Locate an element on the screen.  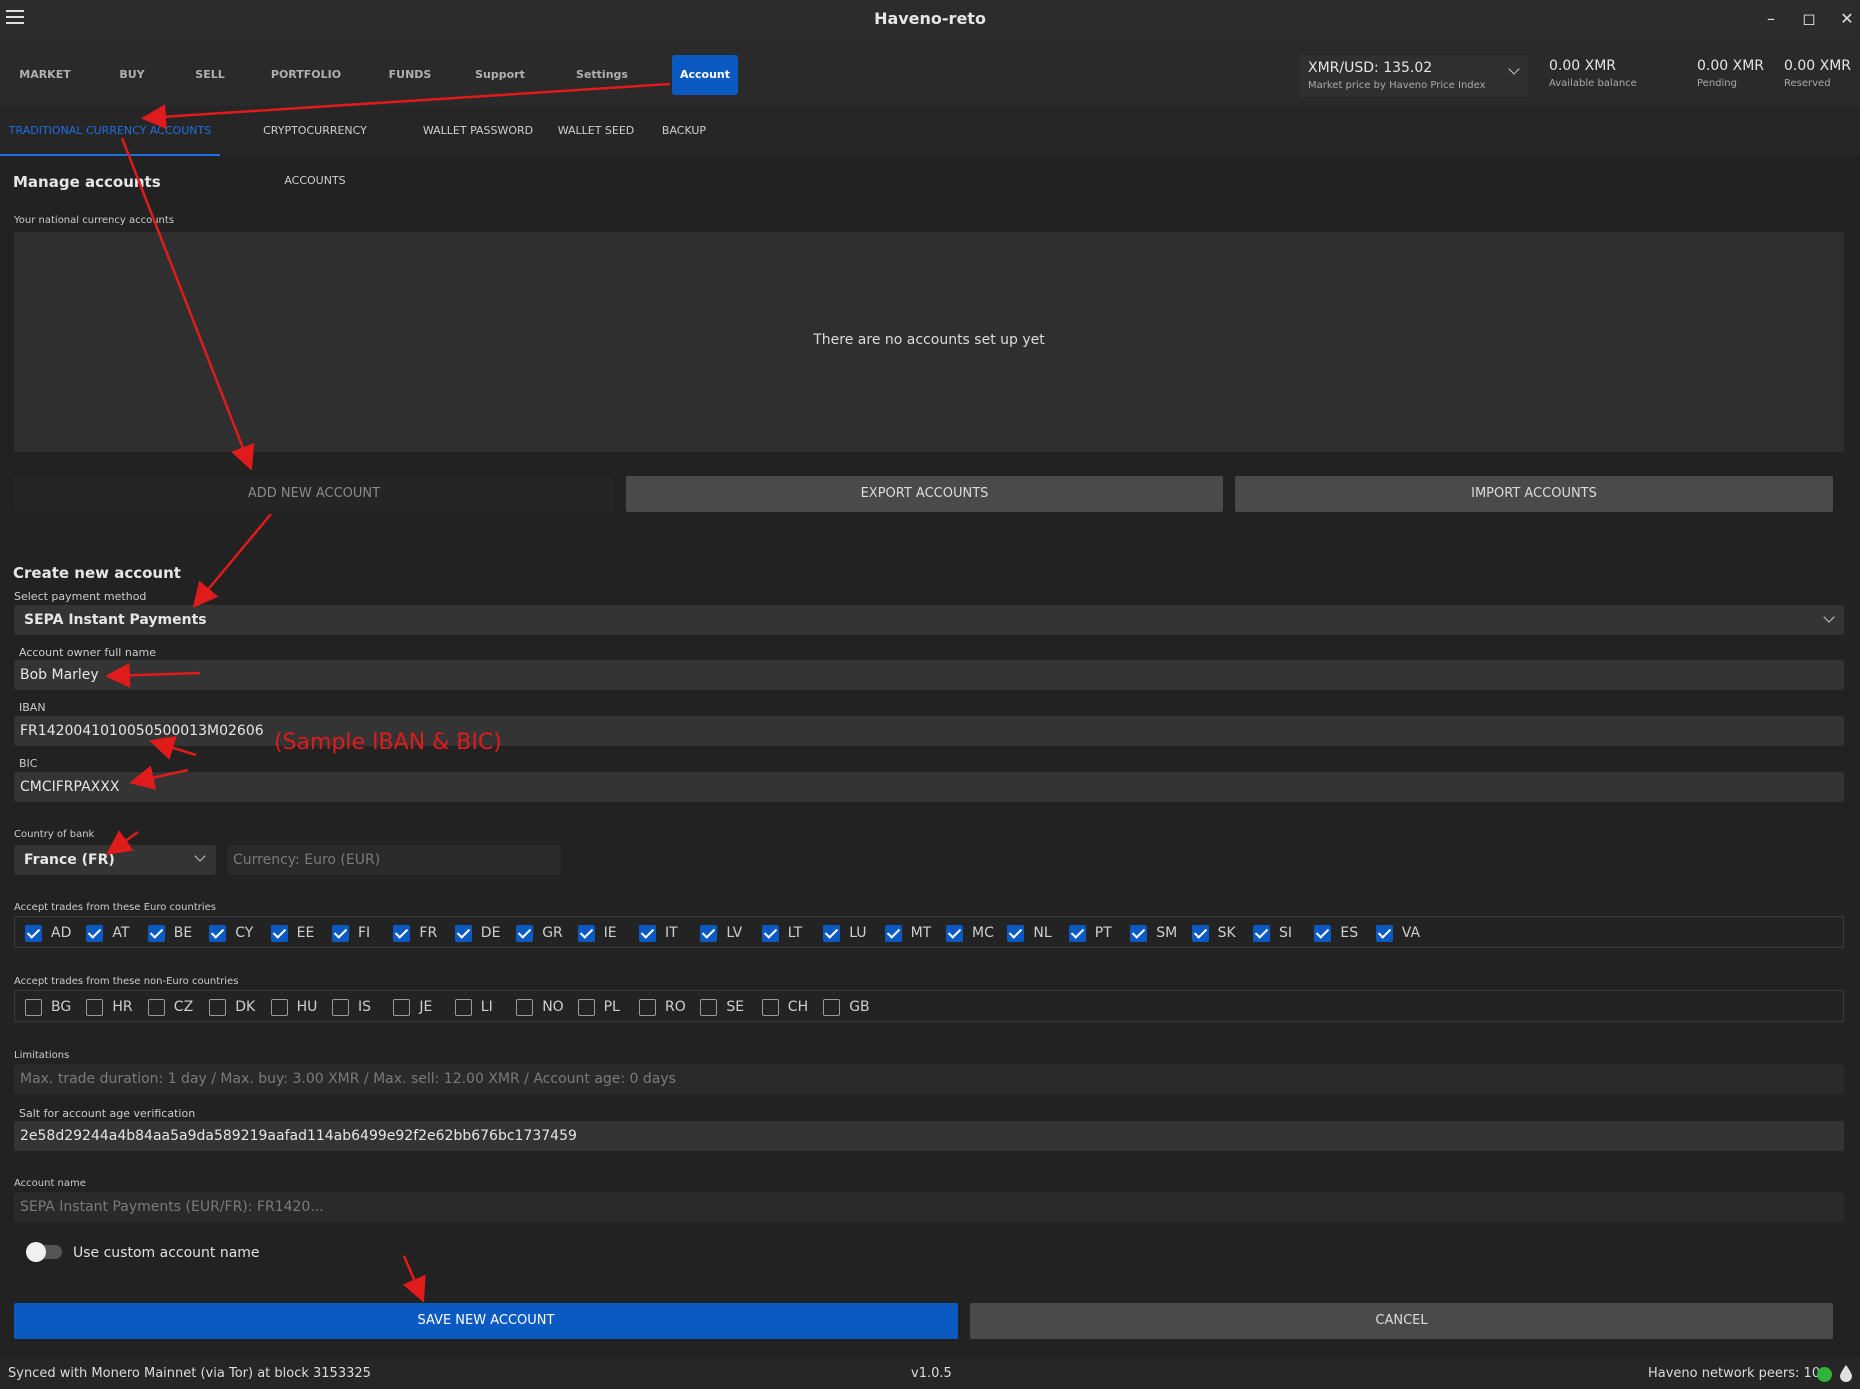
country-checkbox-de: DE is located at coordinates (477, 933).